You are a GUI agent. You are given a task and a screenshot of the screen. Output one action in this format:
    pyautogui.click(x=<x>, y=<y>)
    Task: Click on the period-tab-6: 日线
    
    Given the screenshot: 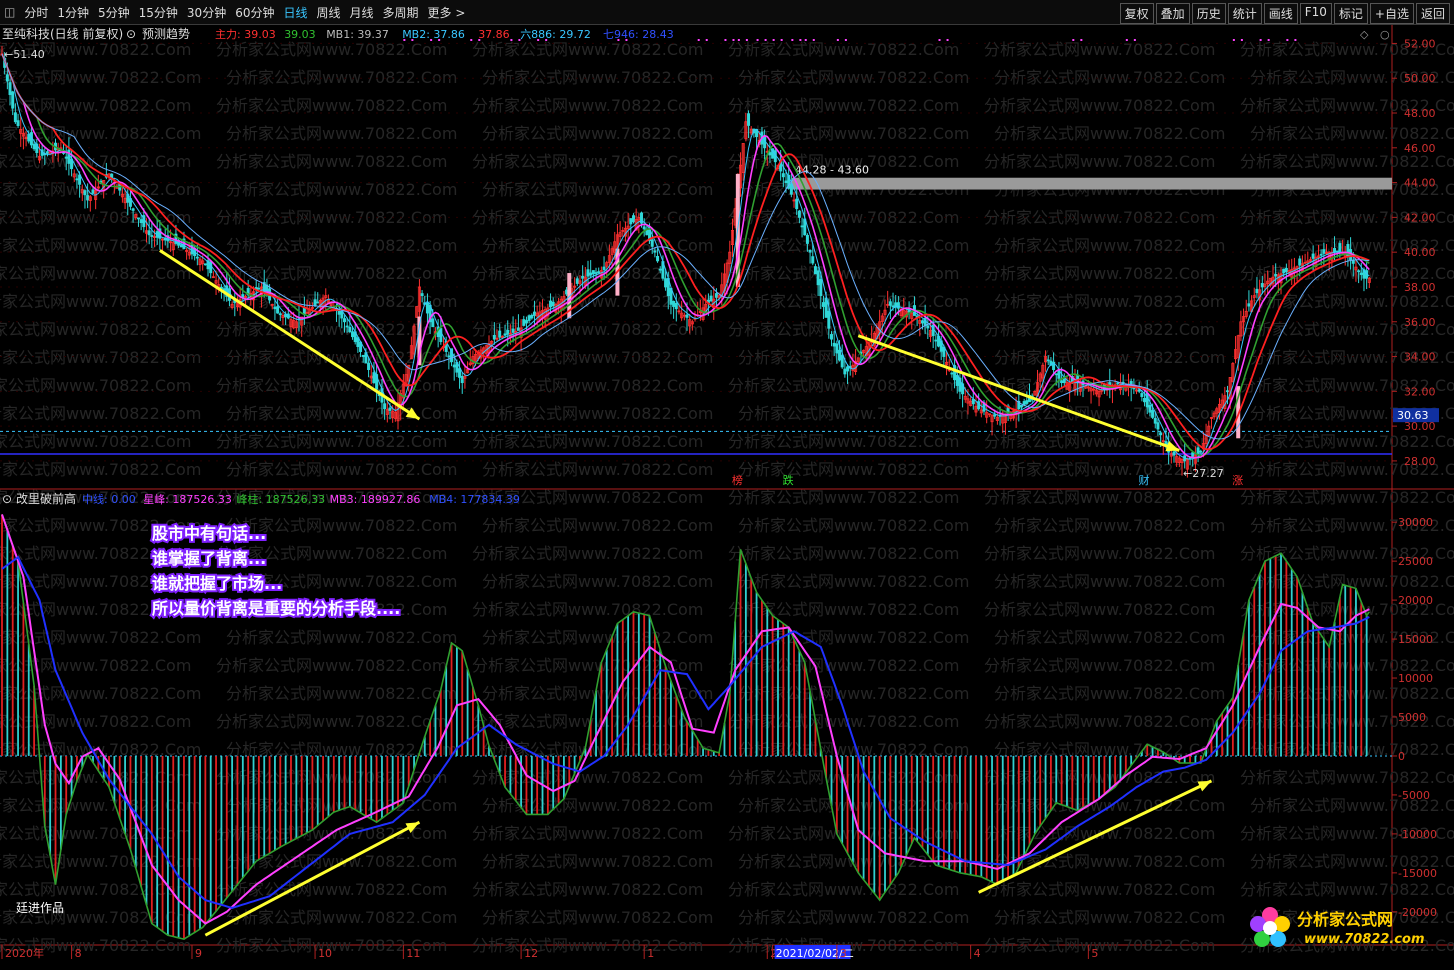 What is the action you would take?
    pyautogui.click(x=295, y=12)
    